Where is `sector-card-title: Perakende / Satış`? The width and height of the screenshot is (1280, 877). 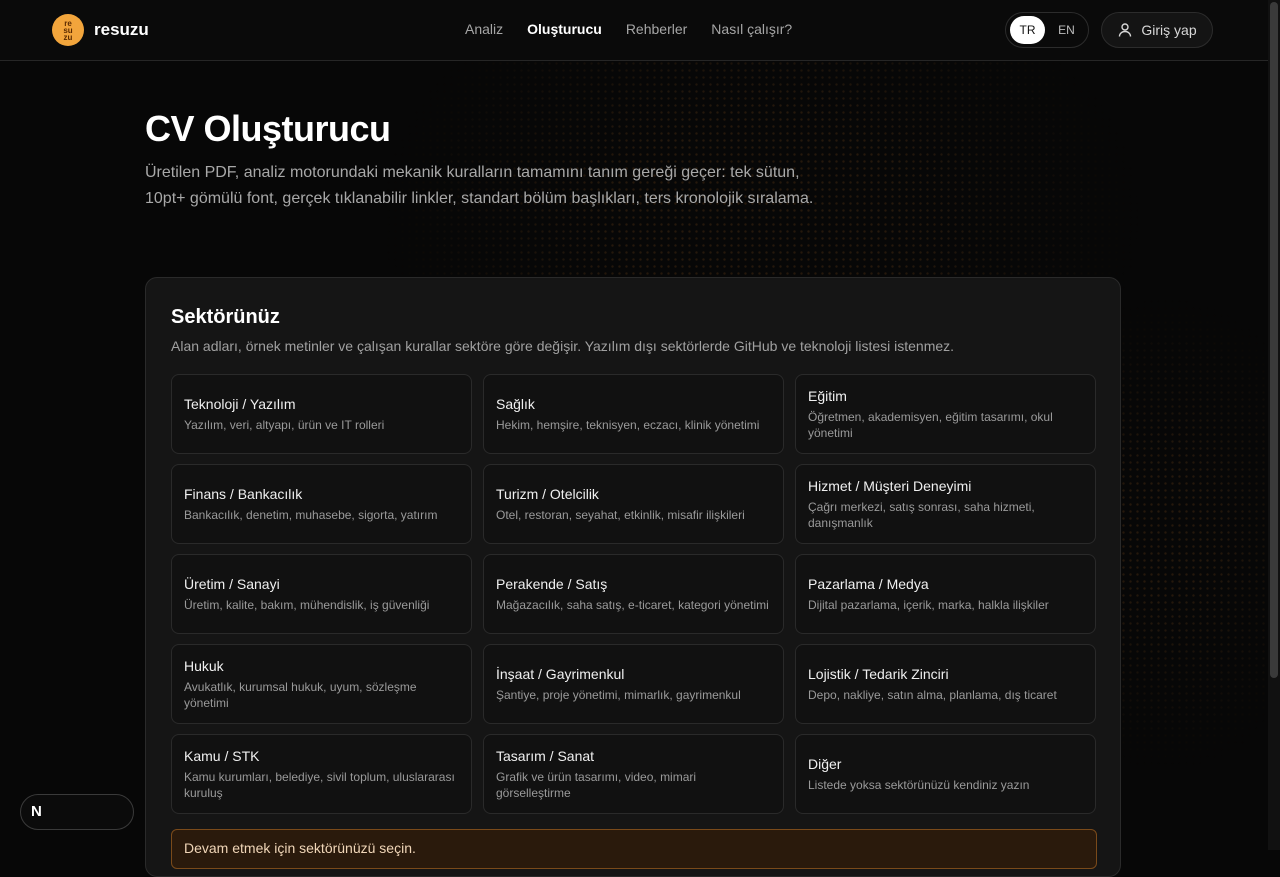 sector-card-title: Perakende / Satış is located at coordinates (552, 583).